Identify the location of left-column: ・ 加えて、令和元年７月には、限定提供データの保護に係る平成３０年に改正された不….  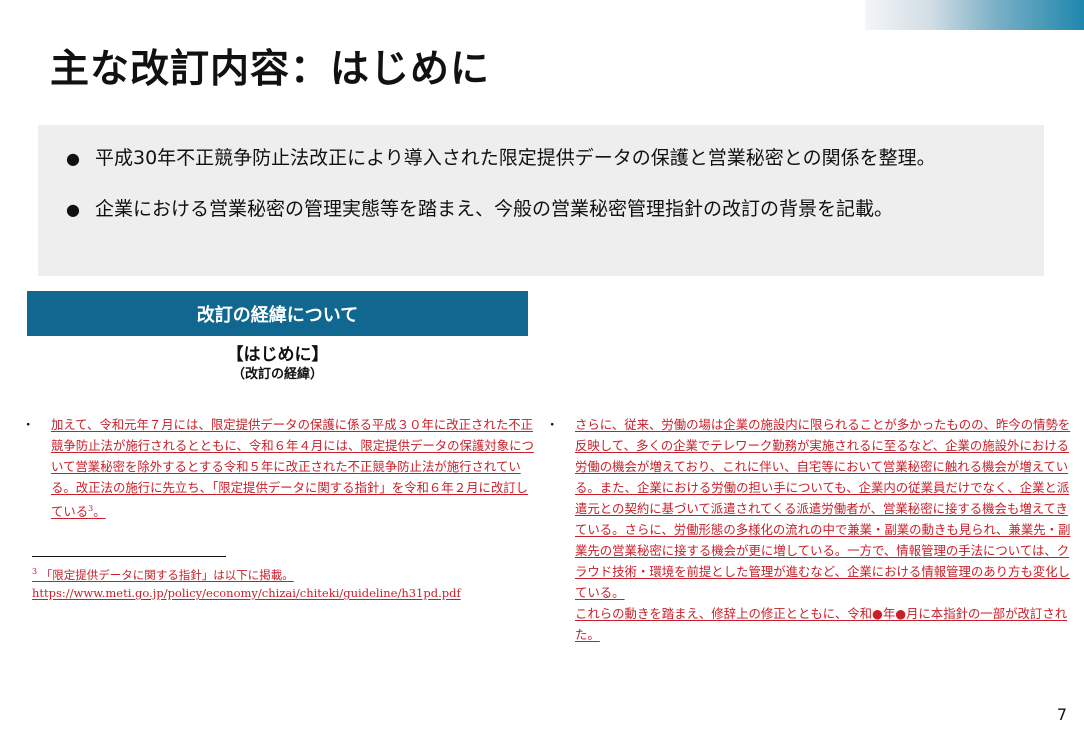
(281, 468).